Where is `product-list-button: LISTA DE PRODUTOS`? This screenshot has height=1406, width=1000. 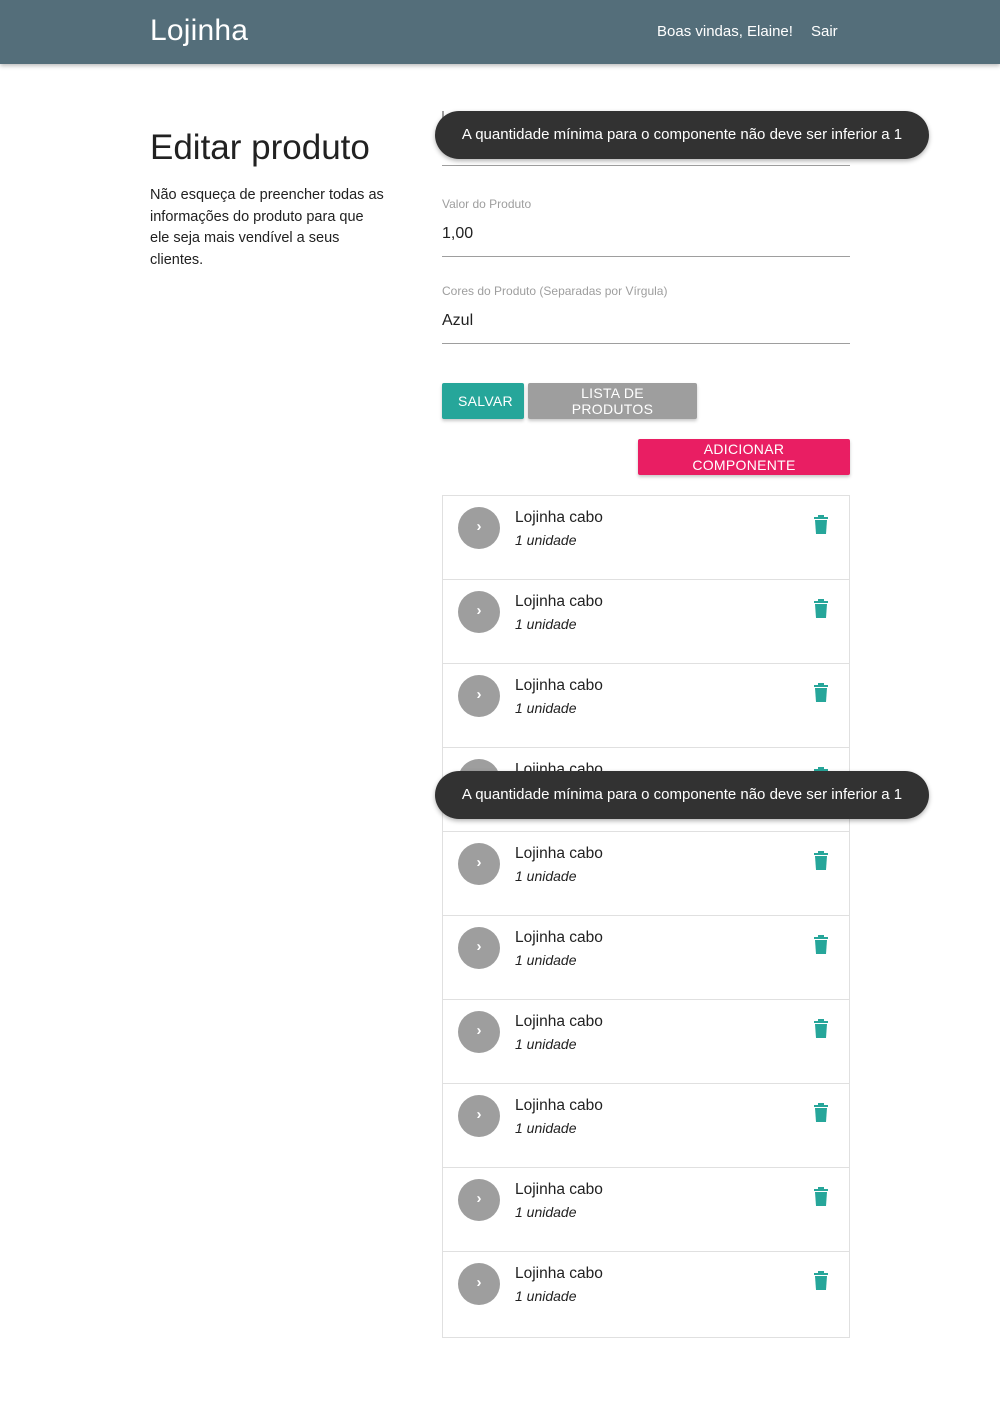 product-list-button: LISTA DE PRODUTOS is located at coordinates (612, 401).